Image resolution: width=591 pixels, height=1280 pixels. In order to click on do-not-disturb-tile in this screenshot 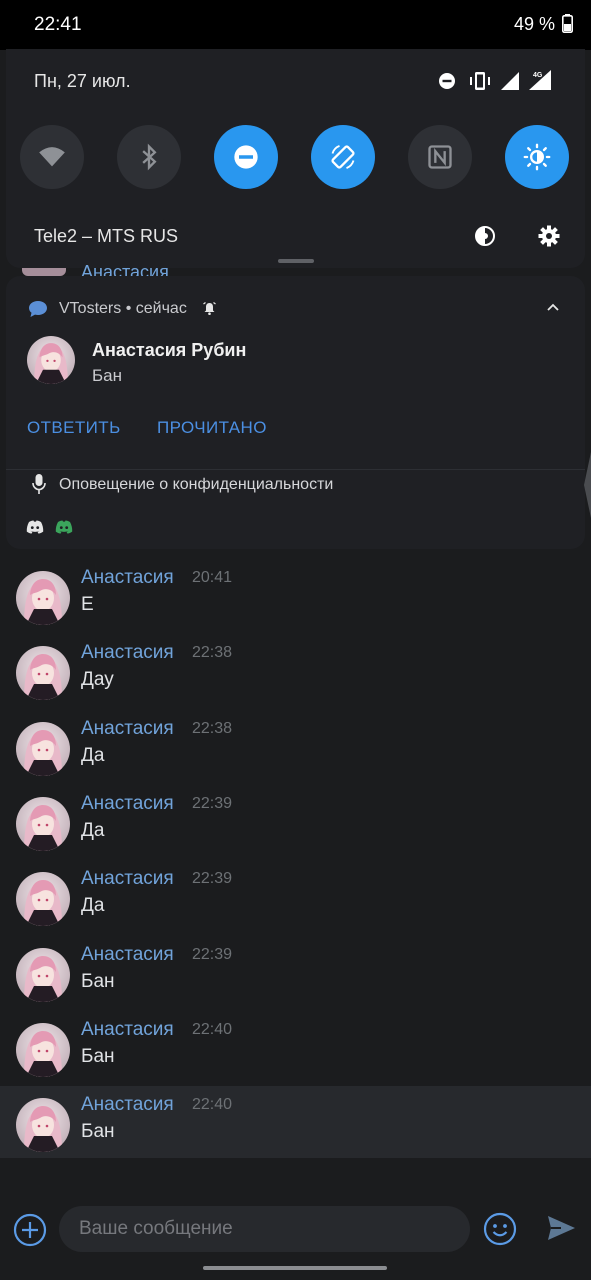, I will do `click(246, 157)`.